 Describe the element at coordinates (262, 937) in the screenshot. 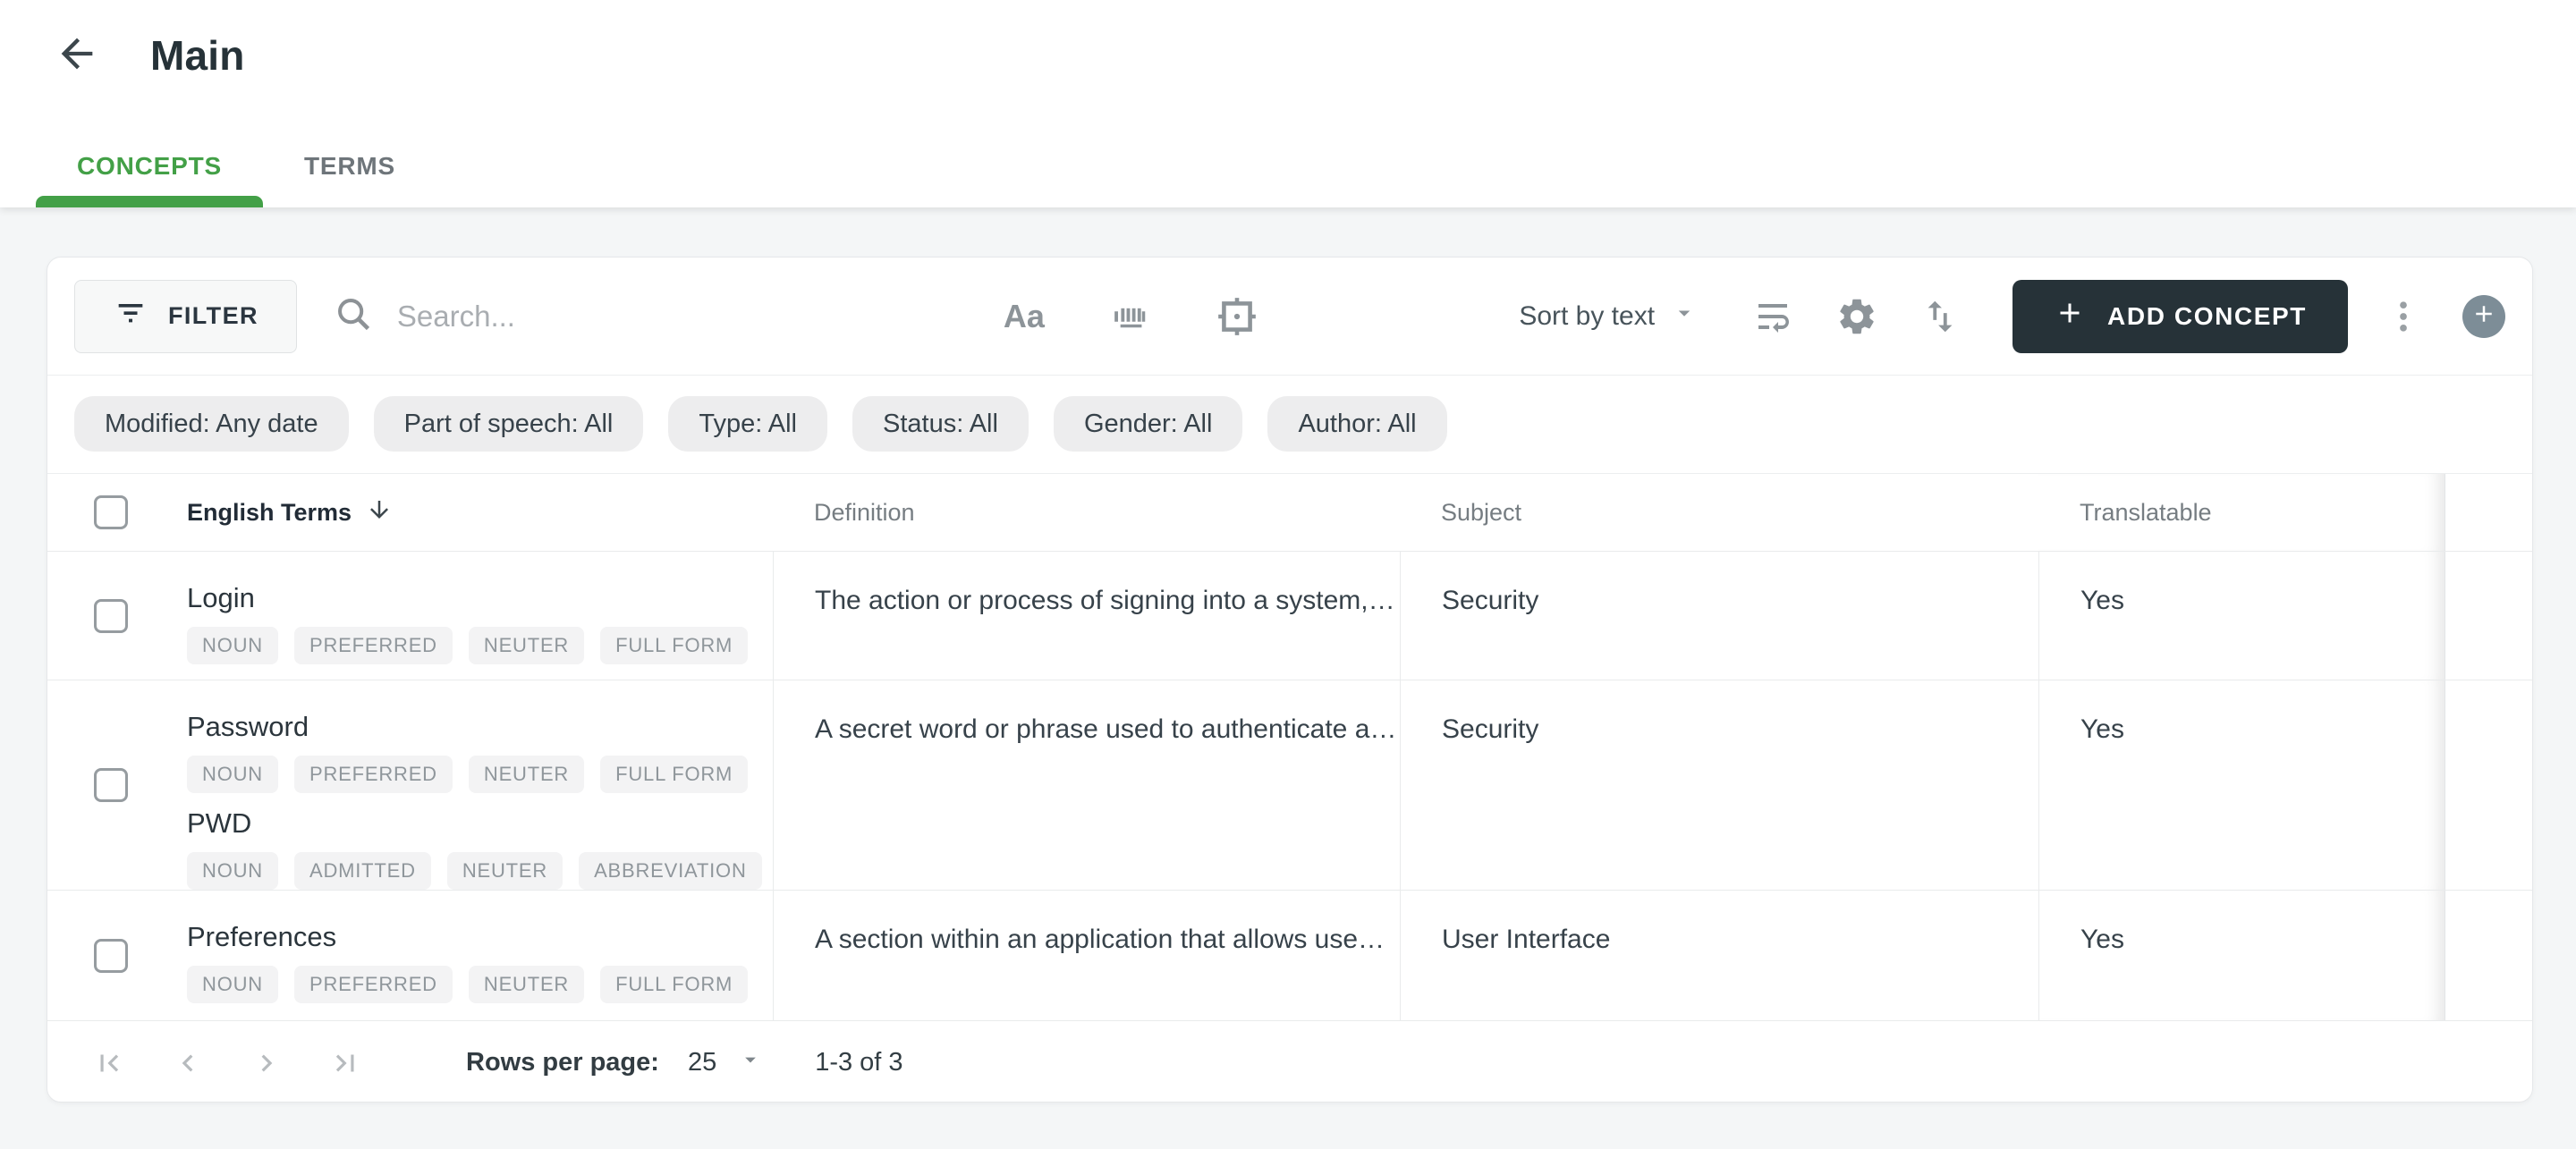

I see `term-text: Preferences` at that location.